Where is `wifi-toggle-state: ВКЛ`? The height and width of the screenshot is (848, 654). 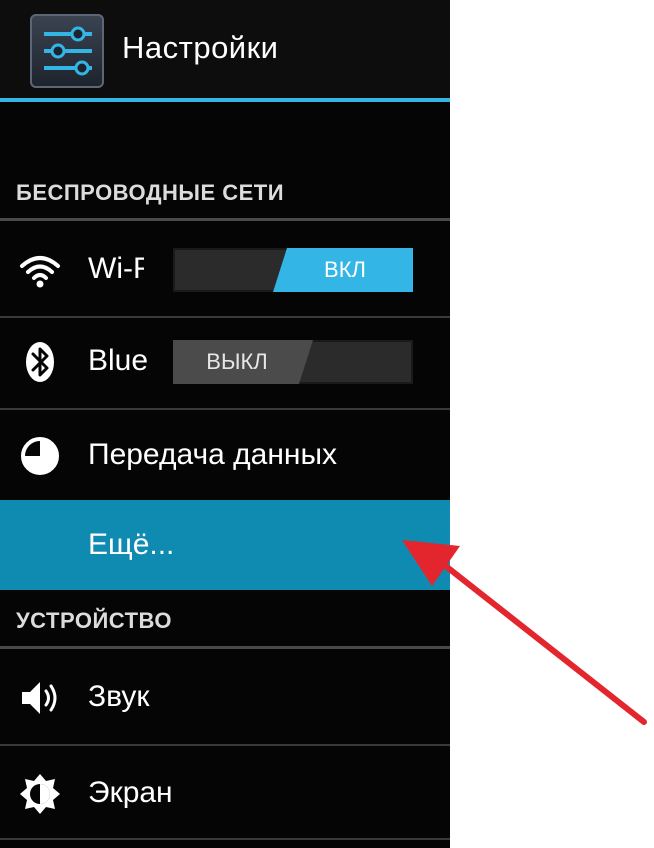 wifi-toggle-state: ВКЛ is located at coordinates (343, 270).